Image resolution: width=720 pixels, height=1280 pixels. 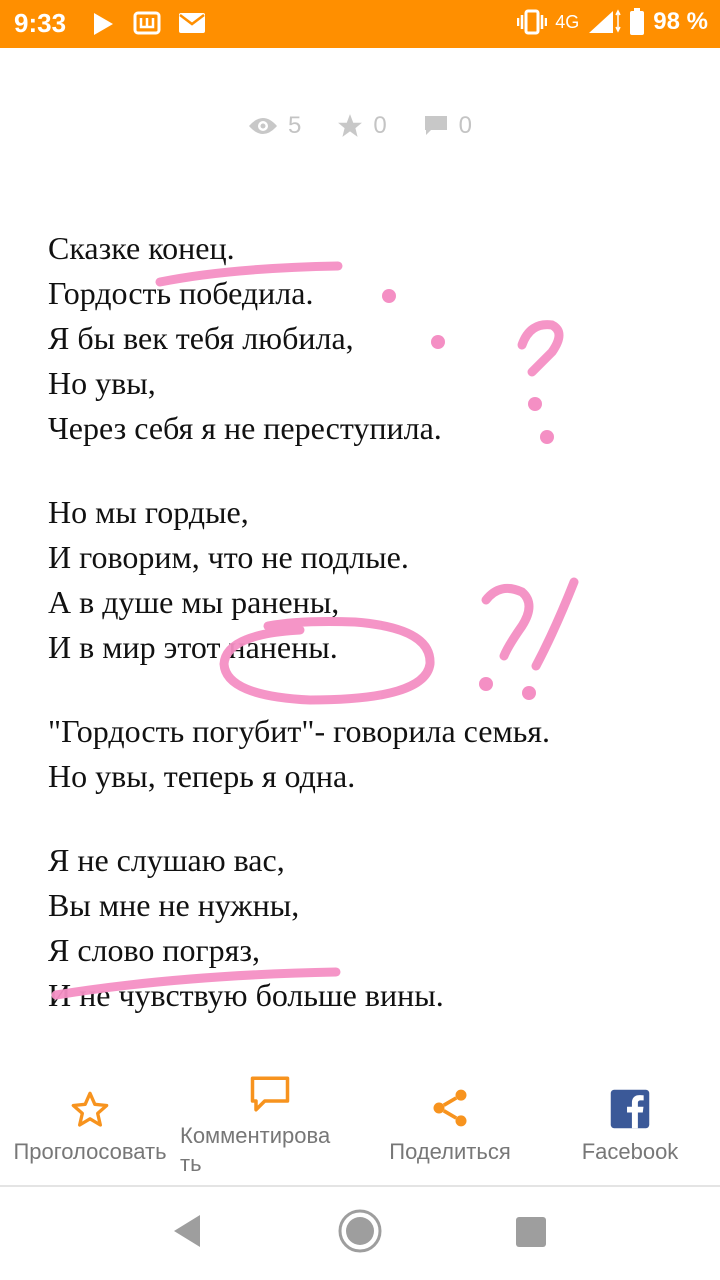 What do you see at coordinates (465, 125) in the screenshot?
I see `comments-count: 0` at bounding box center [465, 125].